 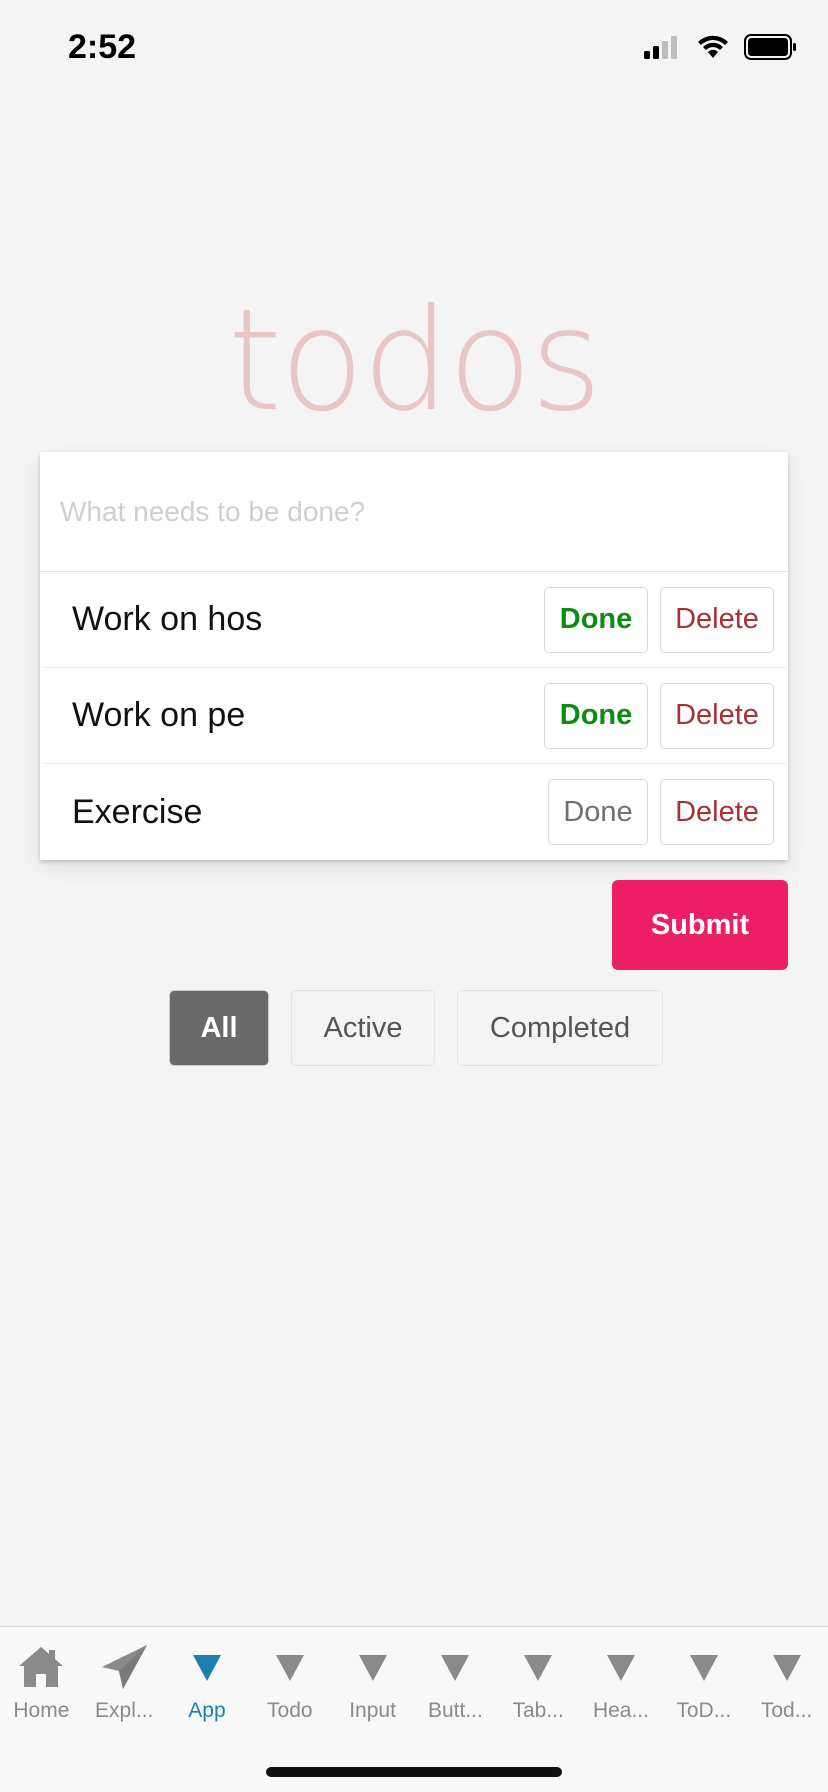 I want to click on tab-app: App, so click(x=207, y=1682).